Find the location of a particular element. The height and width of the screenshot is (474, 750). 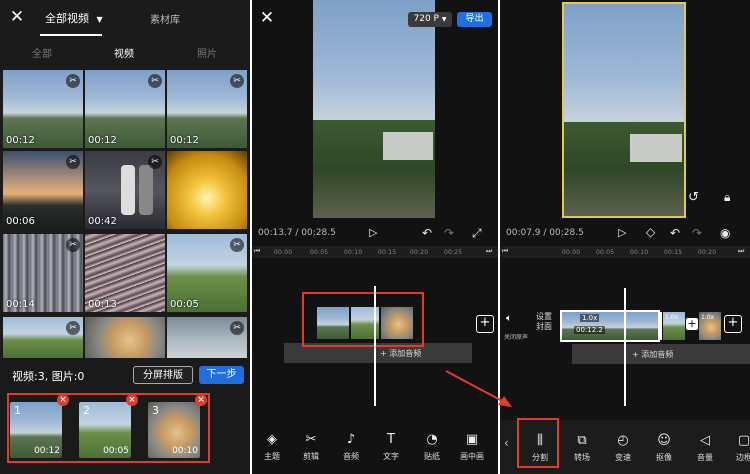

time-current: 00:13.7 is located at coordinates (275, 233).